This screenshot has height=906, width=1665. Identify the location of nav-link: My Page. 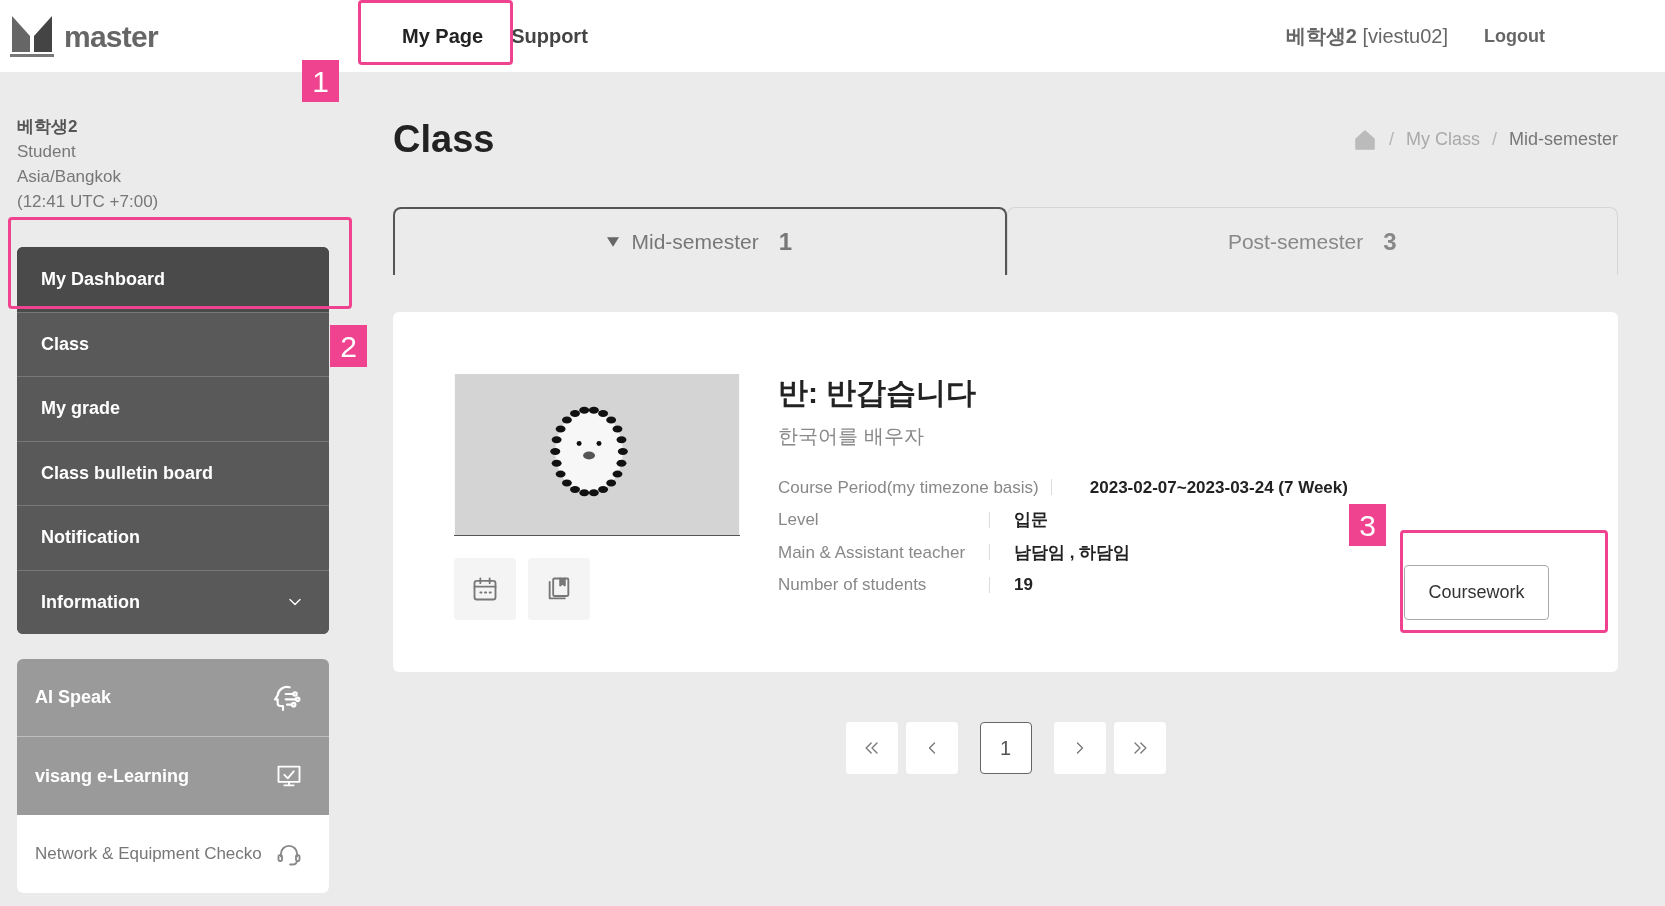
(443, 36).